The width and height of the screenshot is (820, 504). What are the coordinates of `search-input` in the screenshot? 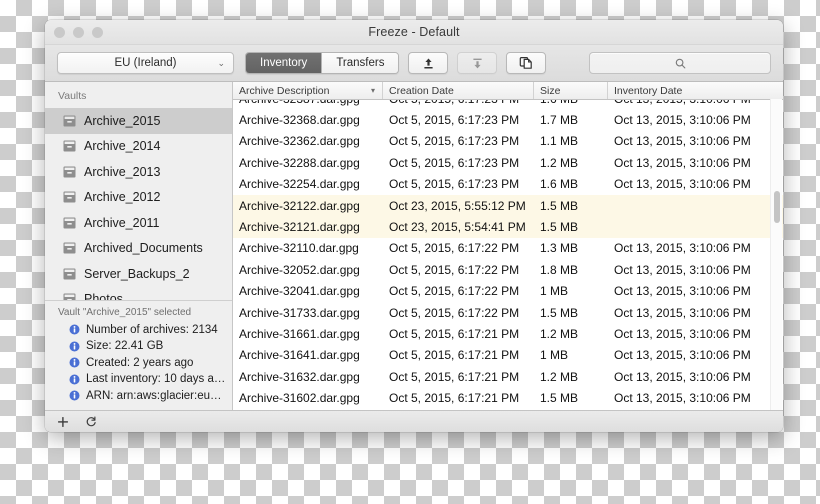 It's located at (680, 63).